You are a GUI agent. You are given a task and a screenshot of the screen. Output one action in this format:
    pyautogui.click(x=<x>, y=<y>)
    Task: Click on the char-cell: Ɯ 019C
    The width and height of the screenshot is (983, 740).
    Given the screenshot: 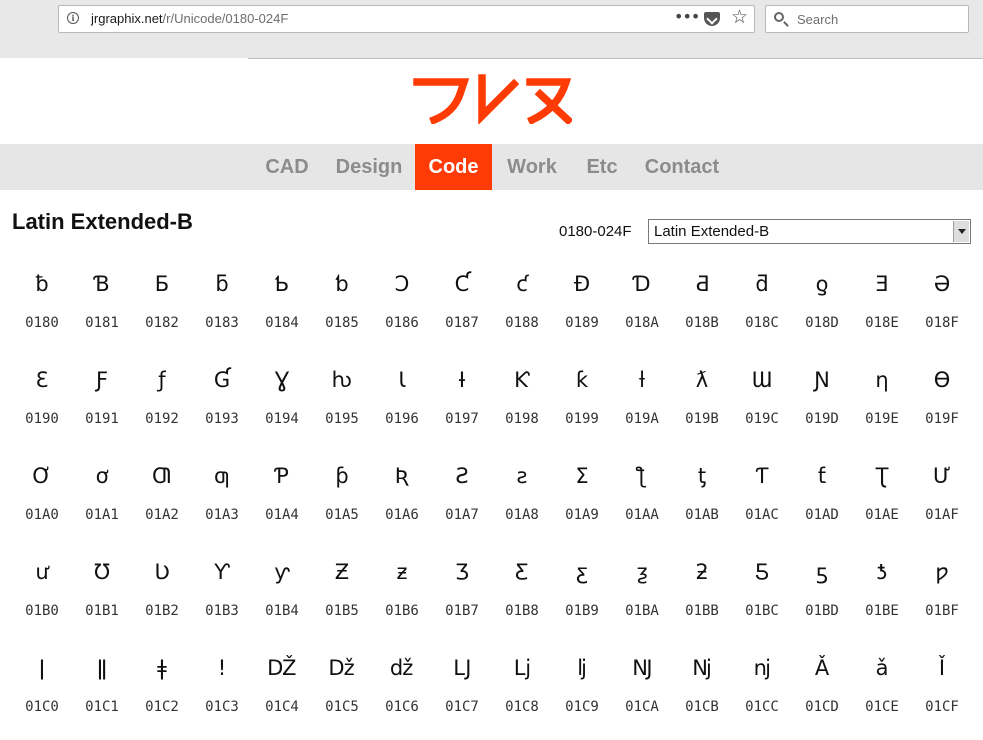 What is the action you would take?
    pyautogui.click(x=762, y=404)
    